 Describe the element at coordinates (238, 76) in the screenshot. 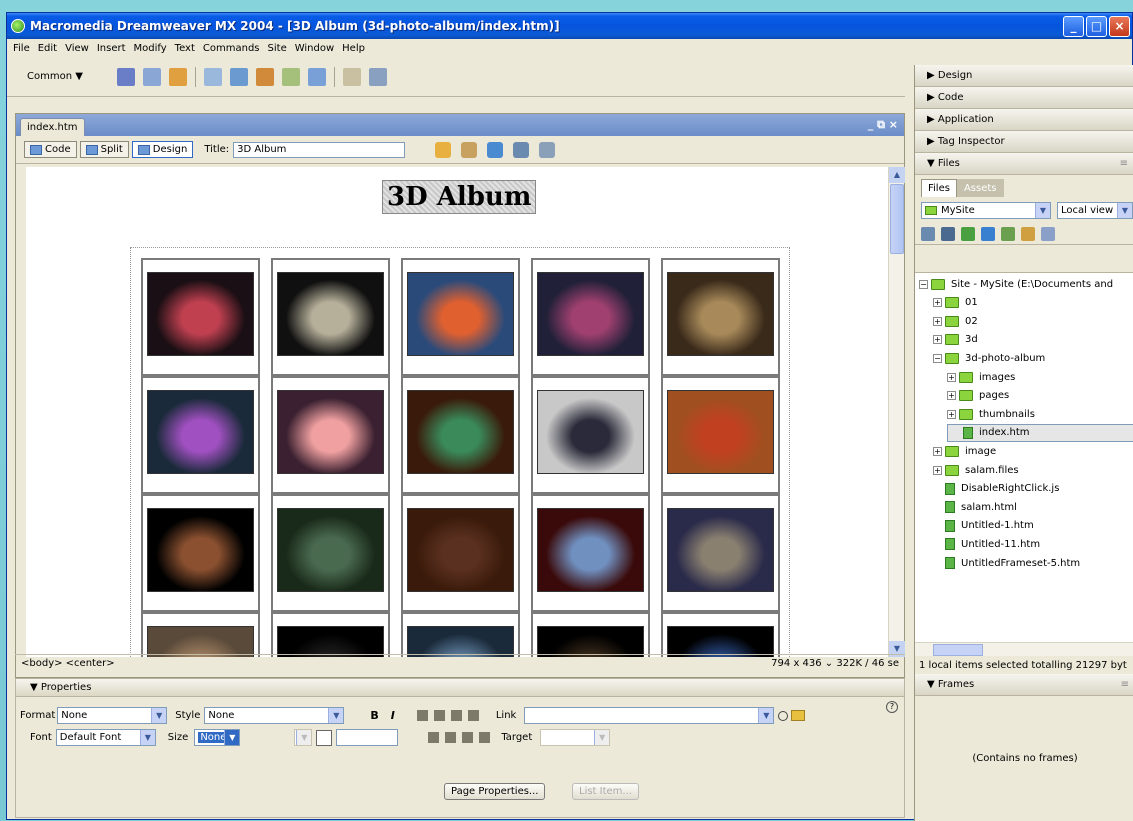

I see `layer-icon` at that location.